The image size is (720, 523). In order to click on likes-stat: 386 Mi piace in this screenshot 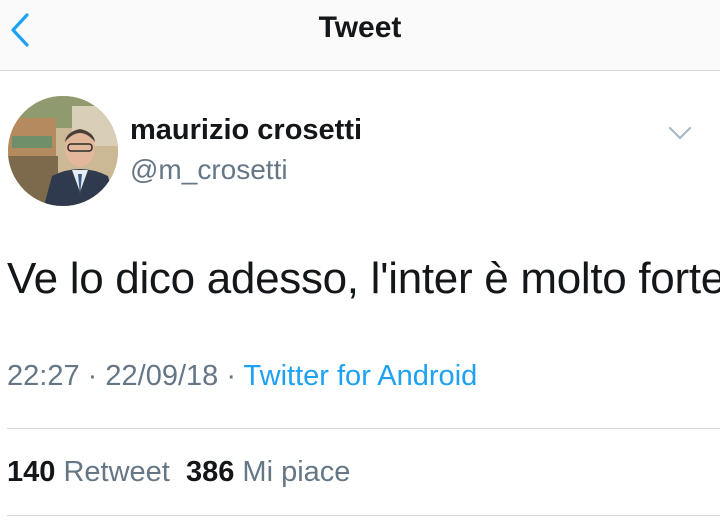, I will do `click(268, 472)`.